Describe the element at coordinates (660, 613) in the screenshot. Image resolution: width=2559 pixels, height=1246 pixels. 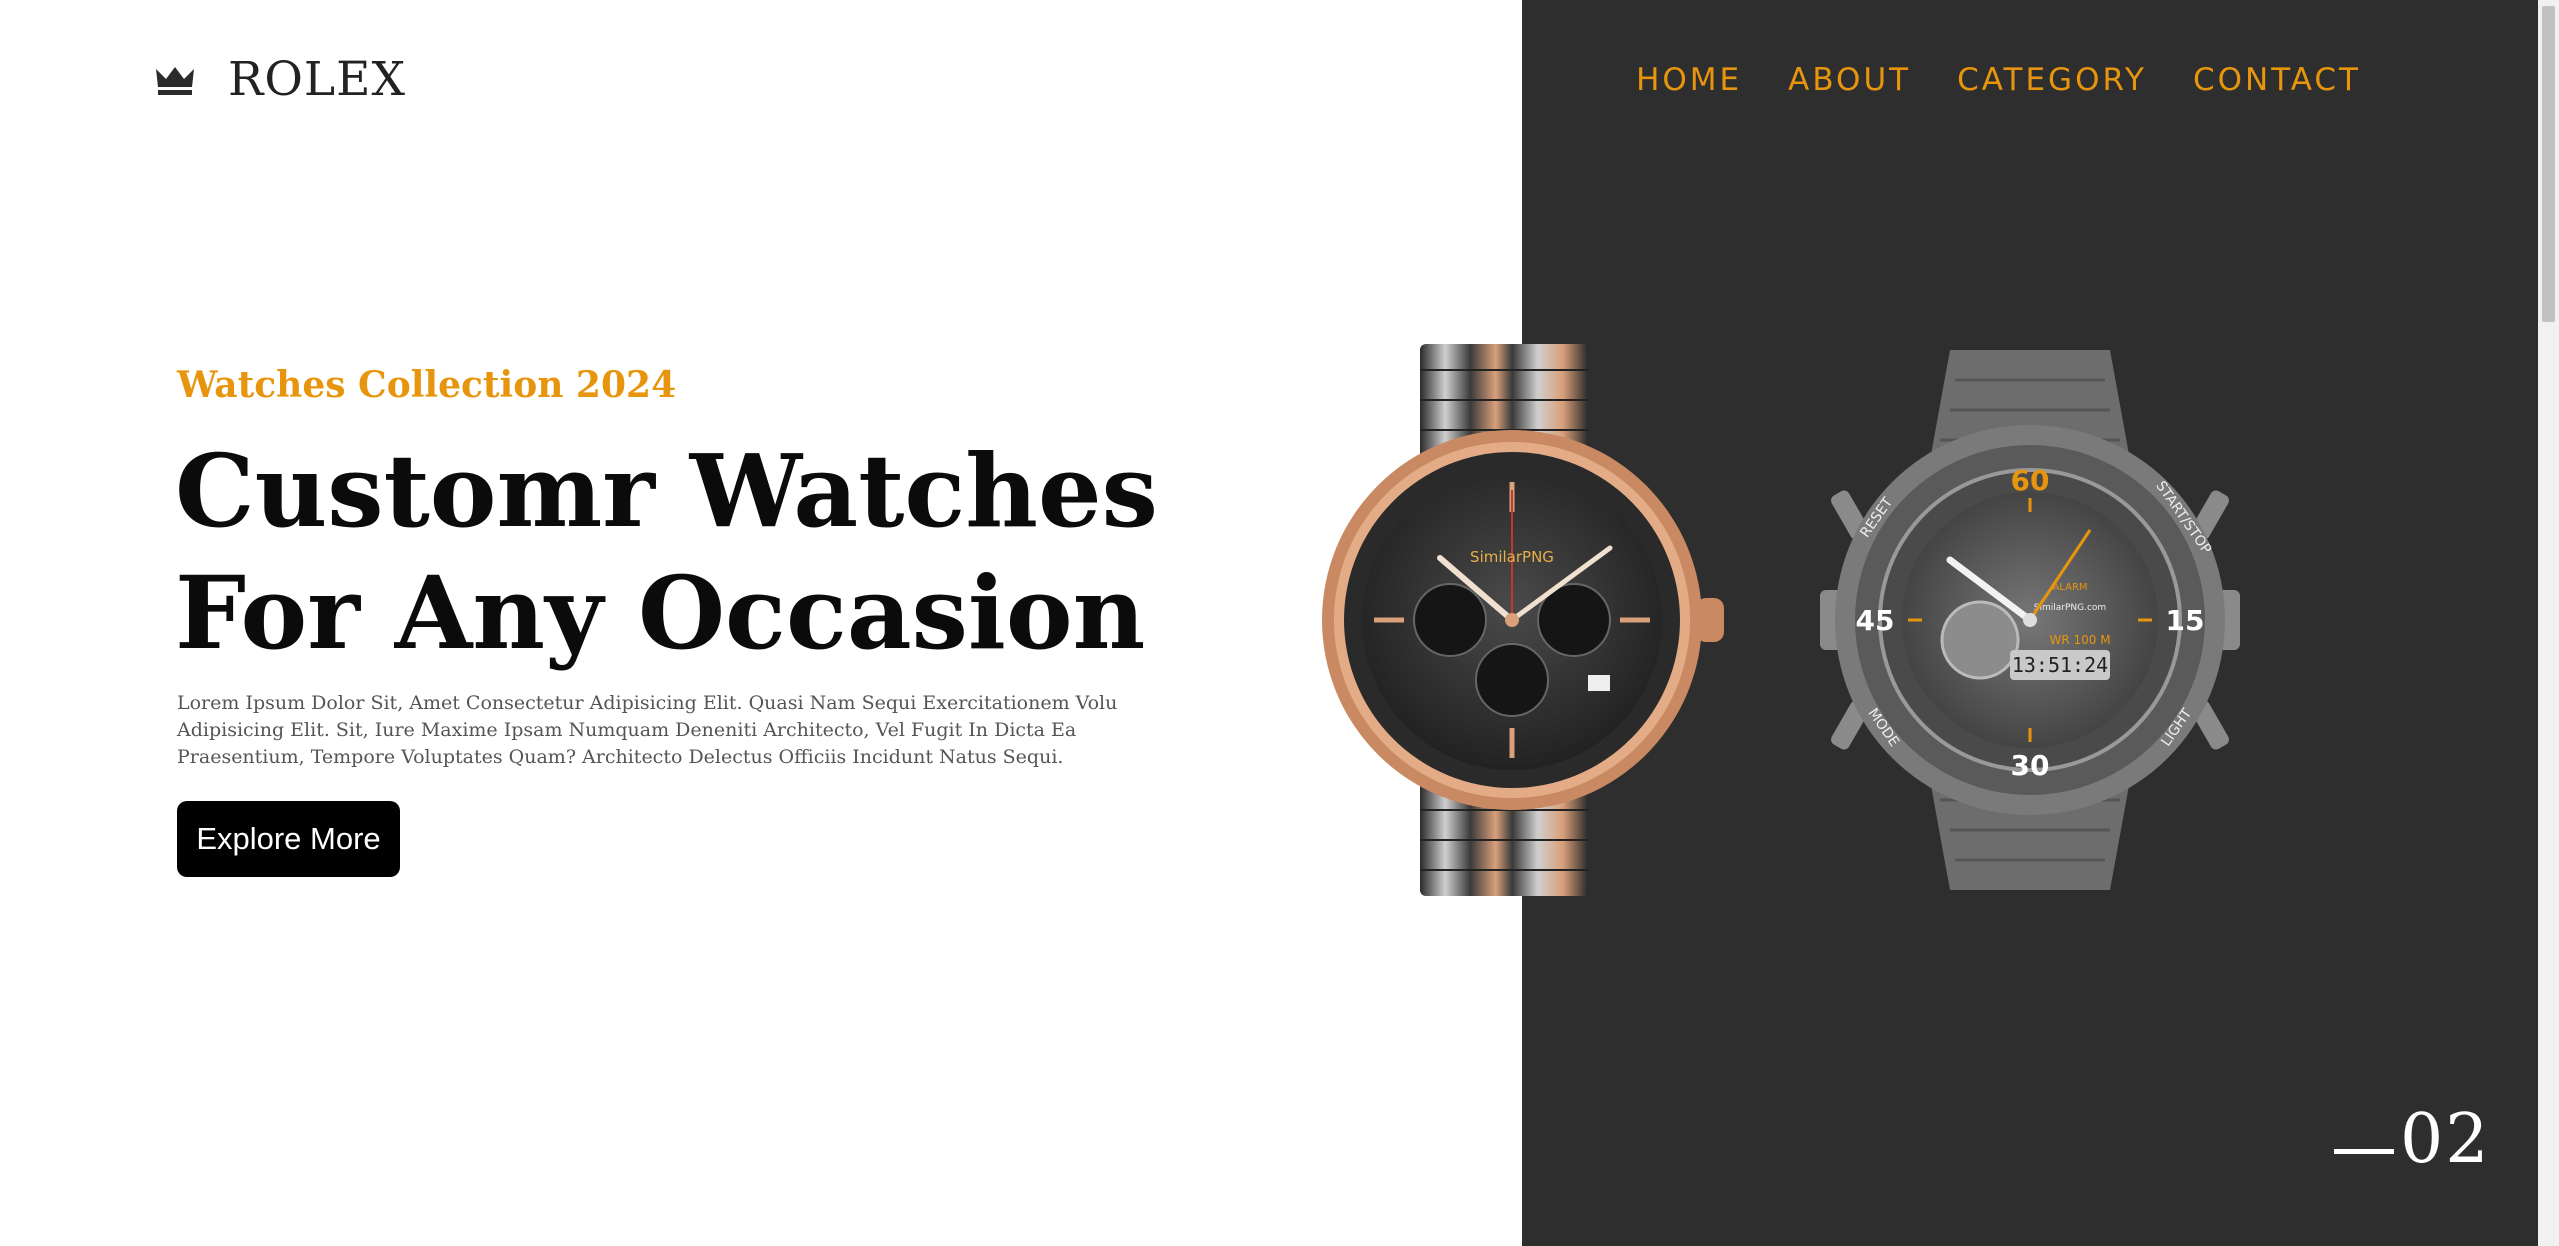
I see `headline-line-2: For Any Occasion` at that location.